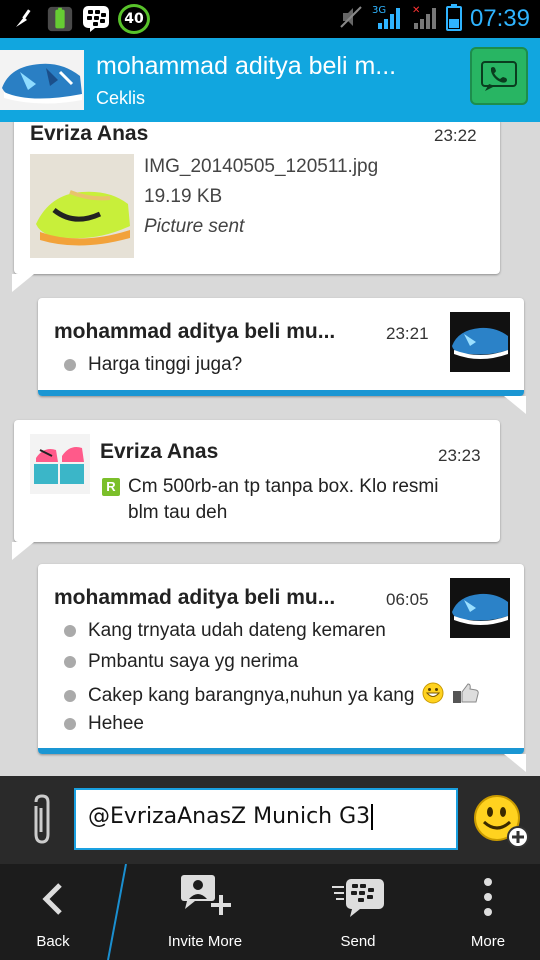  Describe the element at coordinates (358, 941) in the screenshot. I see `send-label: Send` at that location.